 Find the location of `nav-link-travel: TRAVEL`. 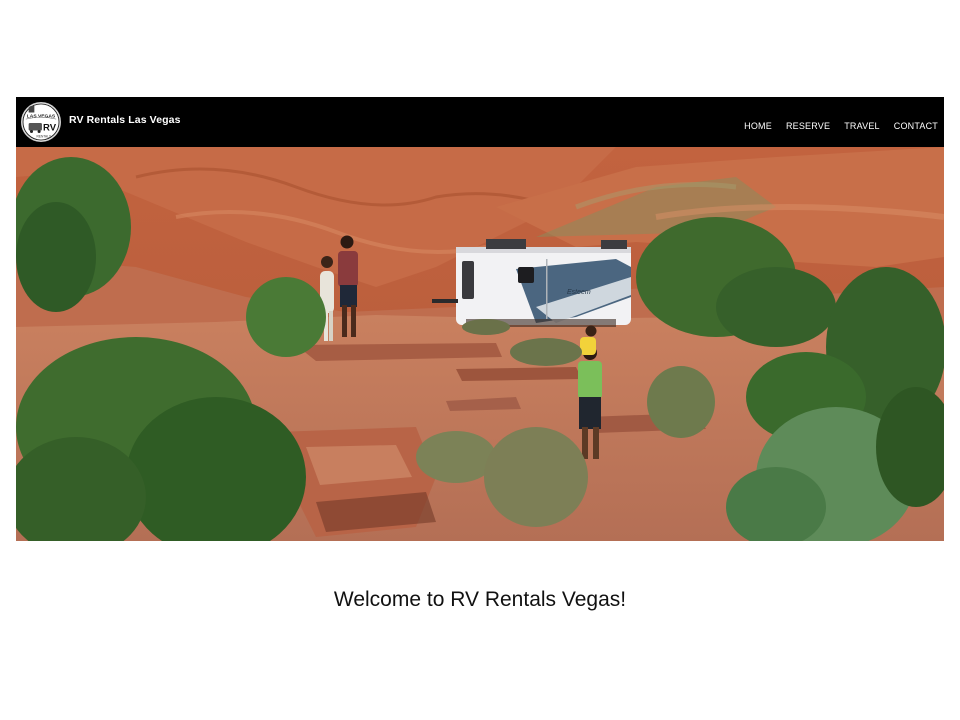

nav-link-travel: TRAVEL is located at coordinates (862, 126).